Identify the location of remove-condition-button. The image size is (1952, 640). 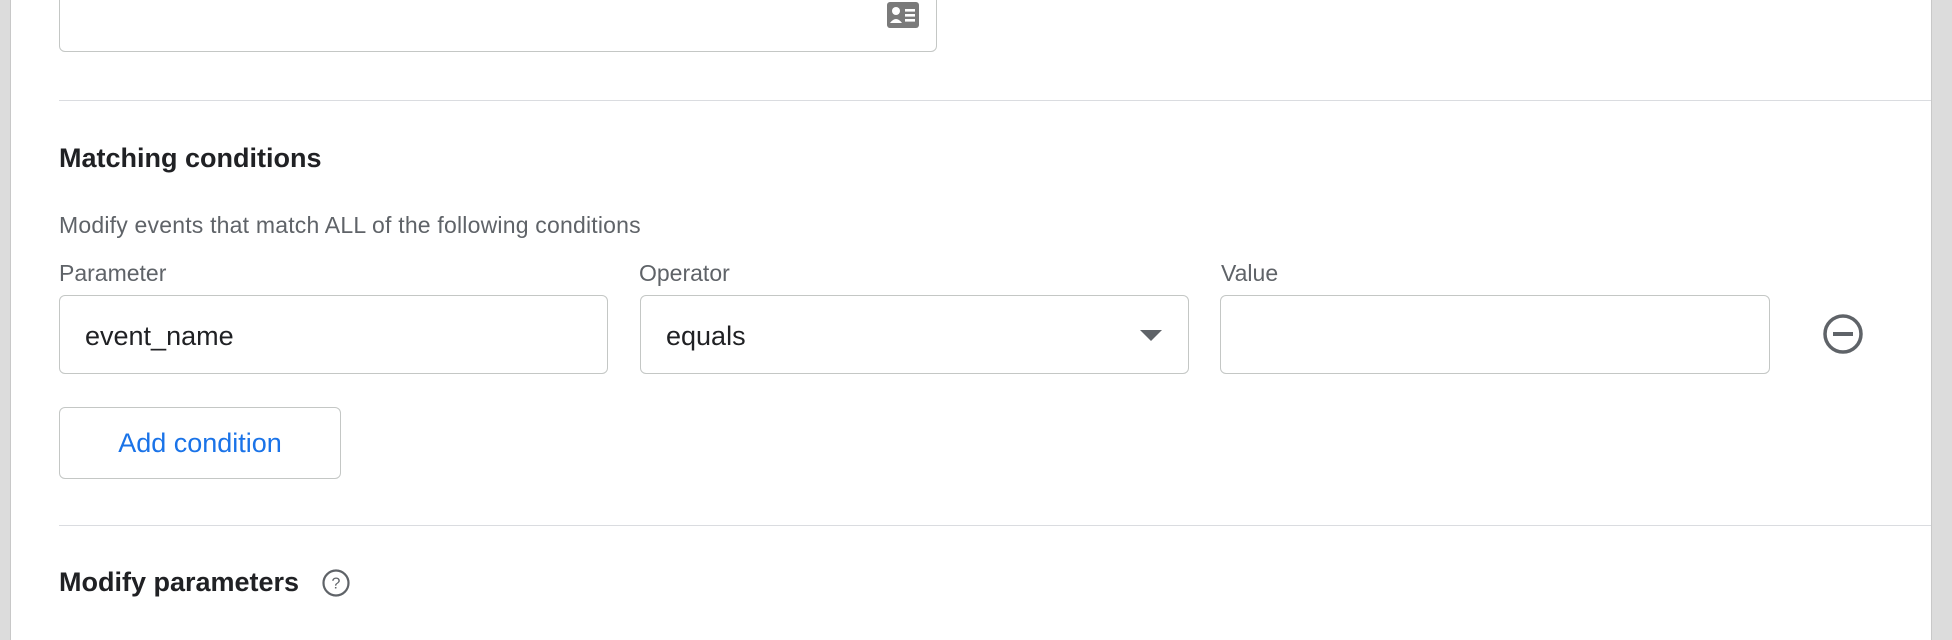
(1843, 334).